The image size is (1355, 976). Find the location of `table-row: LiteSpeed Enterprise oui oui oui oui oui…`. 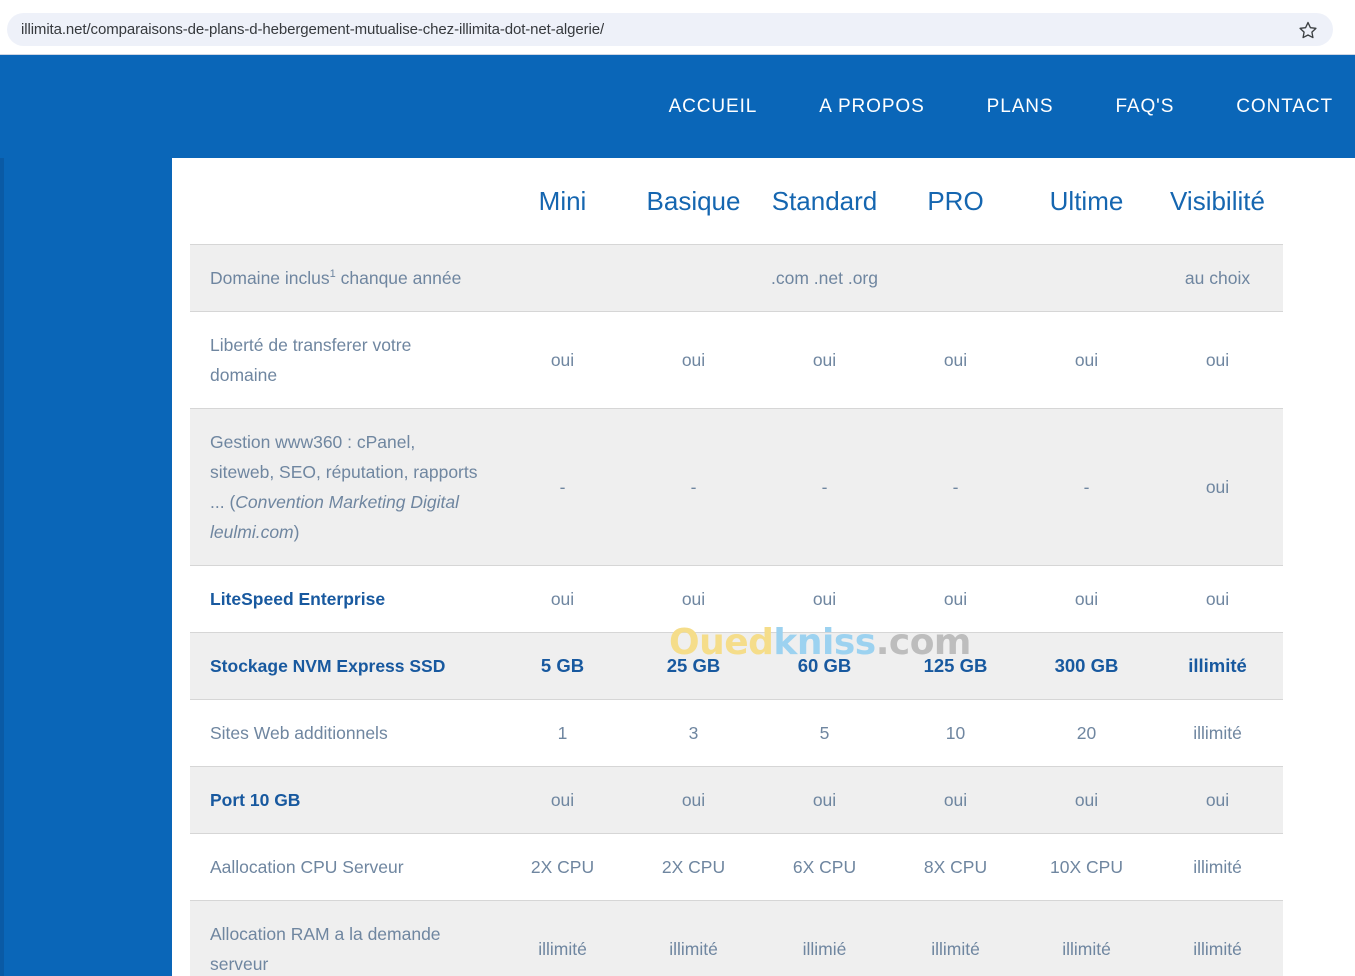

table-row: LiteSpeed Enterprise oui oui oui oui oui… is located at coordinates (736, 599).